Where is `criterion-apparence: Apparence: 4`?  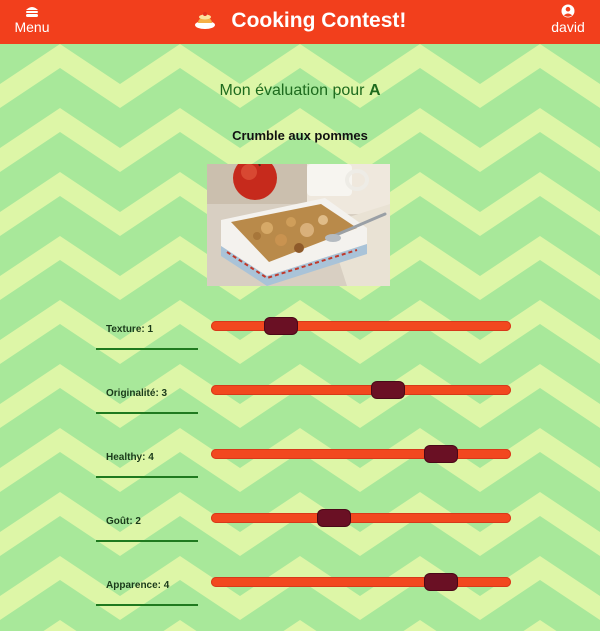 criterion-apparence: Apparence: 4 is located at coordinates (300, 597).